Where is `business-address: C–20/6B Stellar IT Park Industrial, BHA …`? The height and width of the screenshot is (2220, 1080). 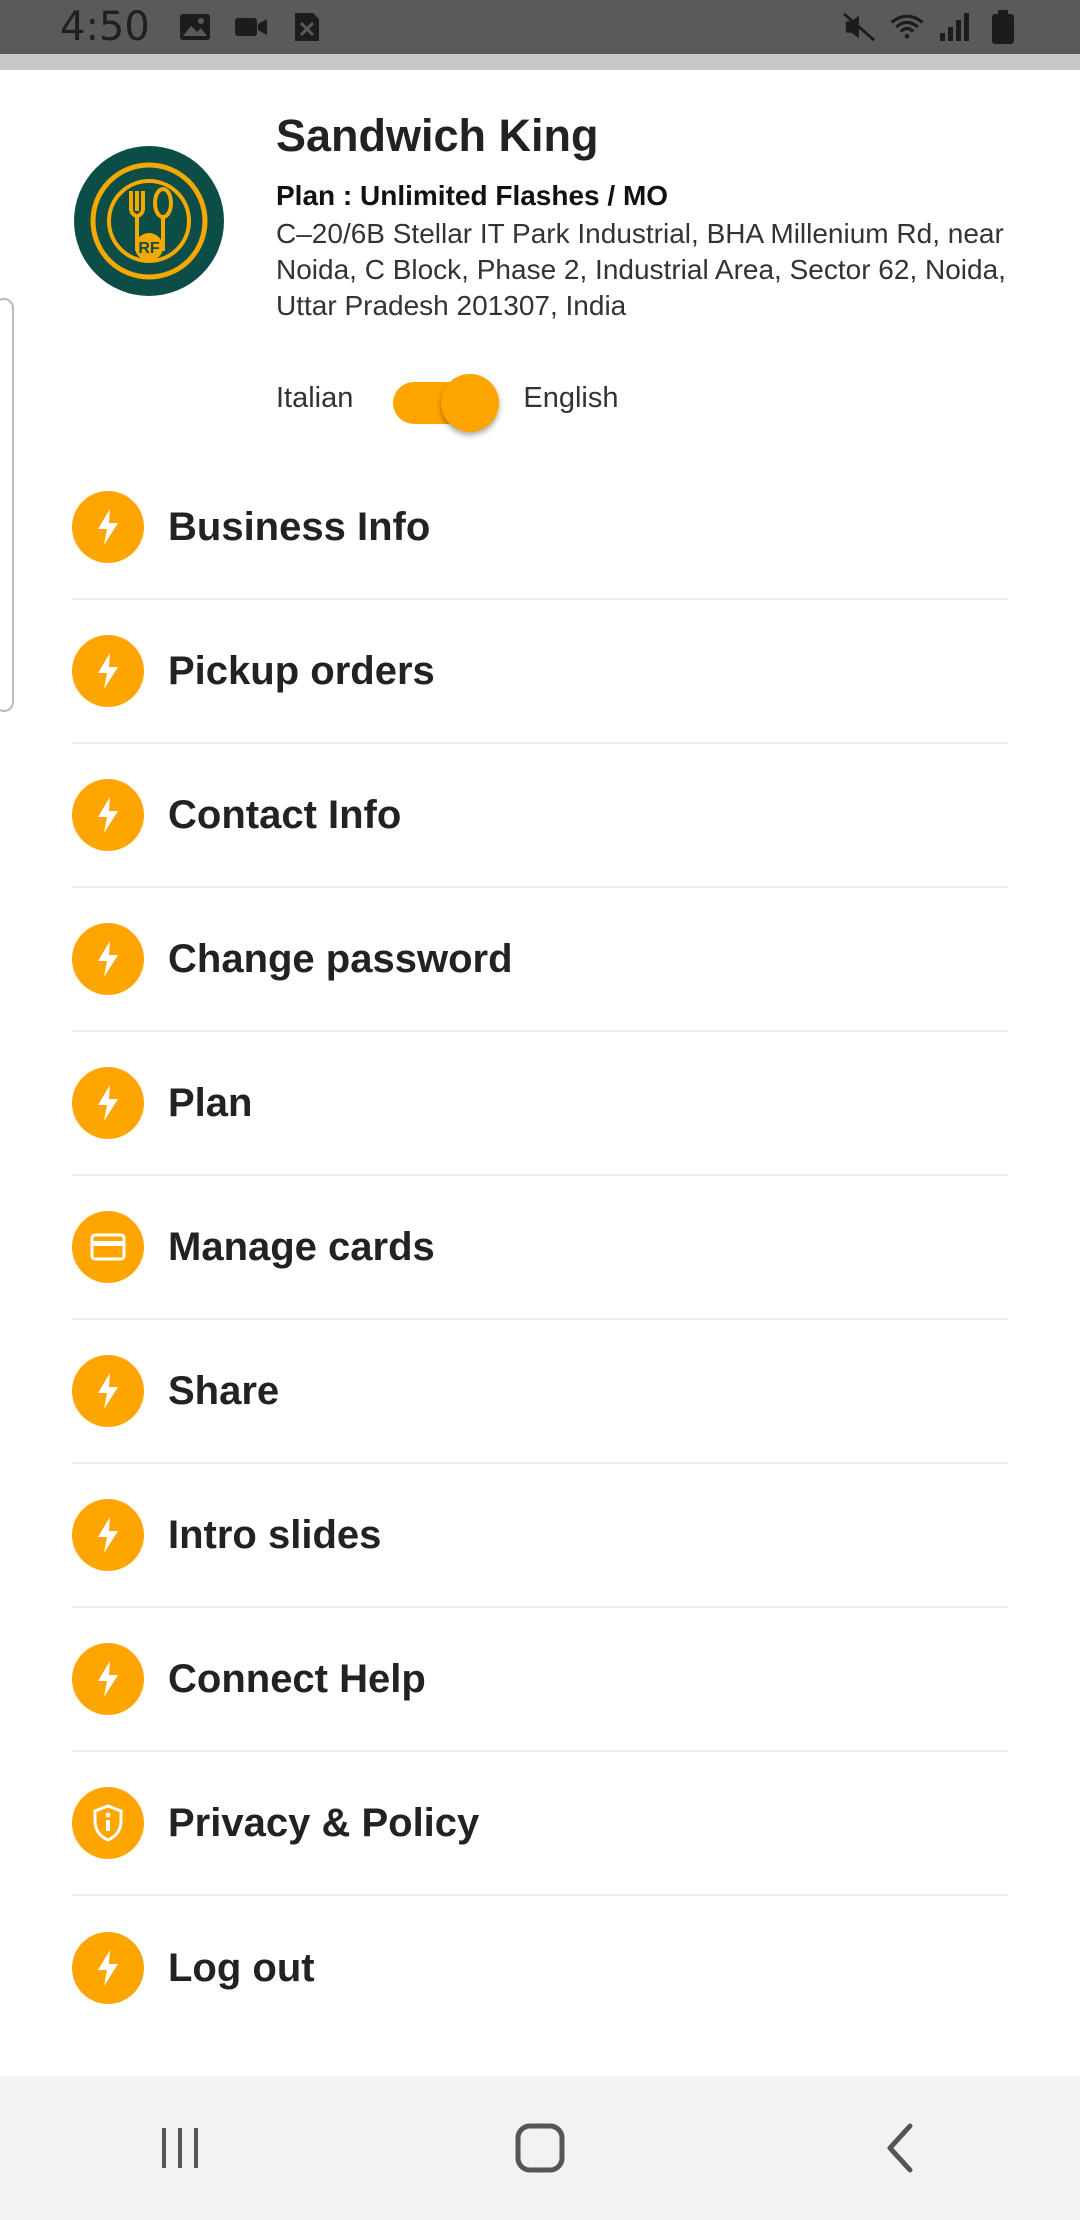
business-address: C–20/6B Stellar IT Park Industrial, BHA … is located at coordinates (641, 269).